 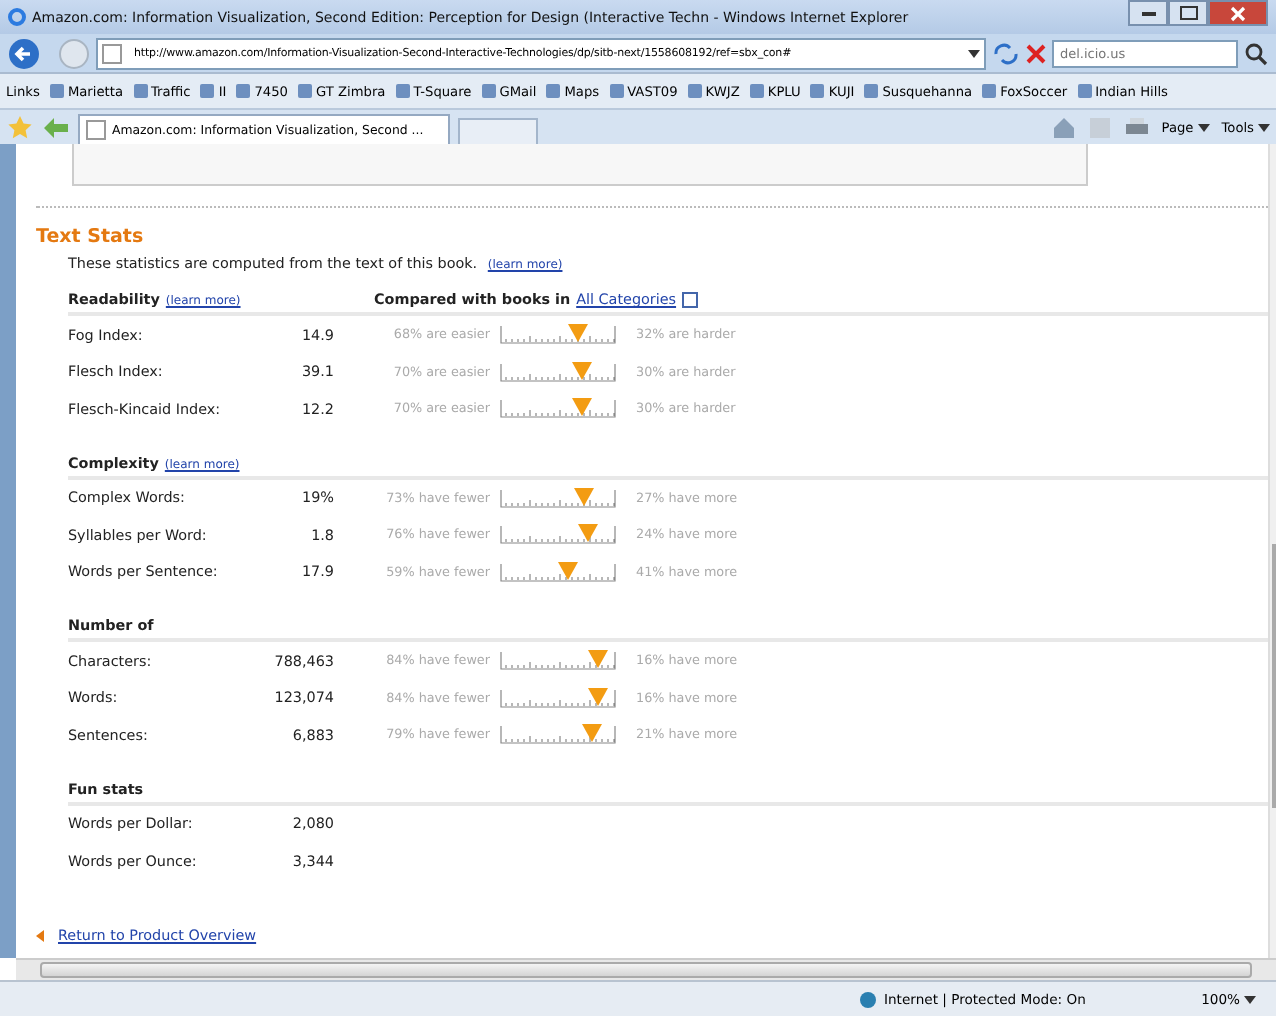 I want to click on refresh-icon, so click(x=1006, y=53).